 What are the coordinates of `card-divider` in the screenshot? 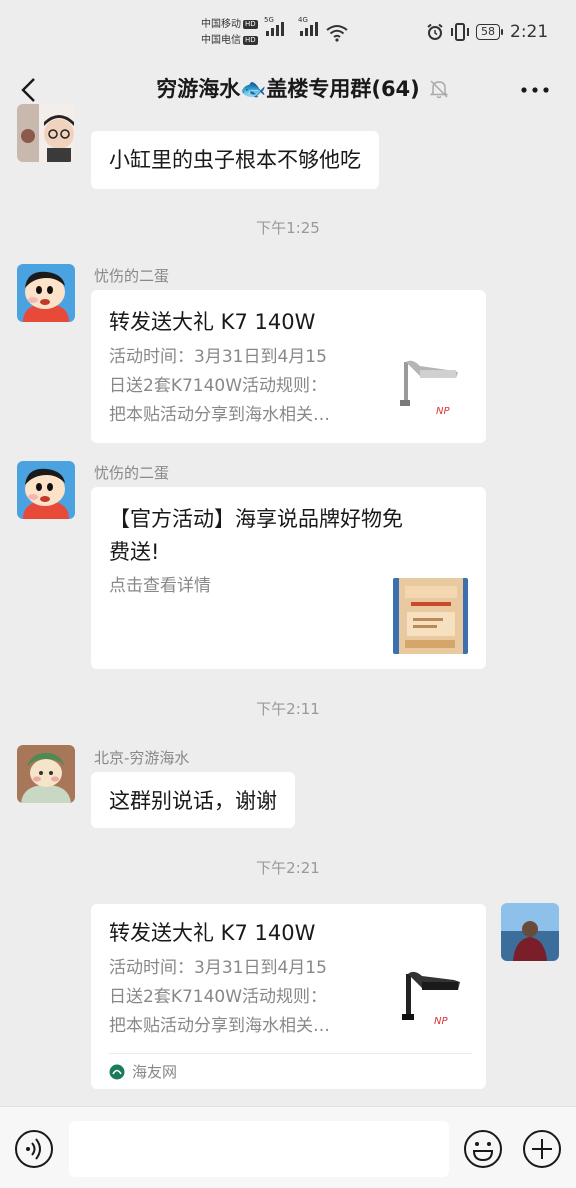 It's located at (290, 1053).